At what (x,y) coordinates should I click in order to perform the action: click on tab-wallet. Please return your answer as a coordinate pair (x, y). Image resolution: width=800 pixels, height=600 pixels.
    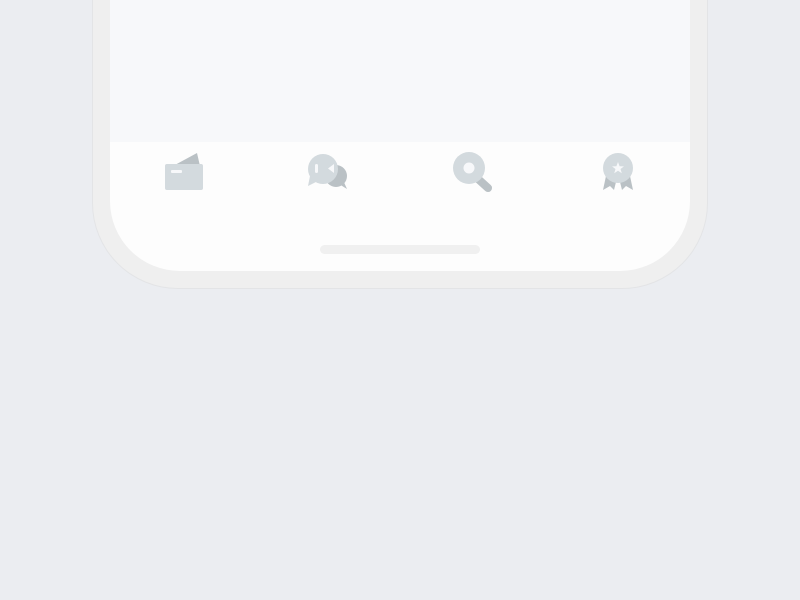
    Looking at the image, I should click on (183, 172).